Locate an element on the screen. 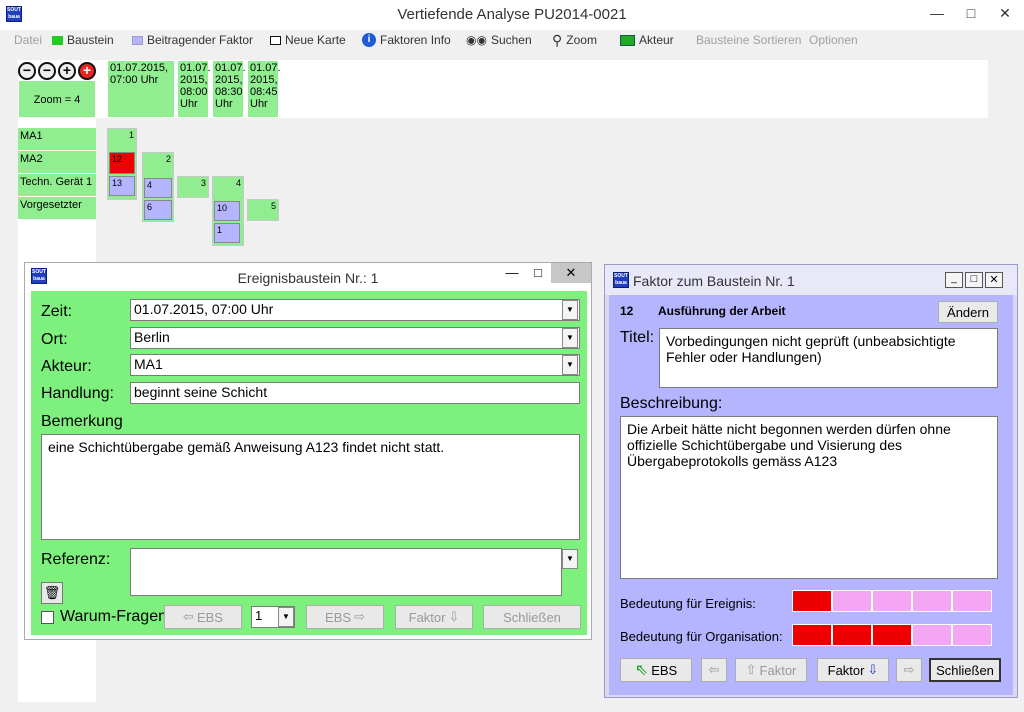 The image size is (1024, 712). factor-tag: 4 is located at coordinates (158, 188).